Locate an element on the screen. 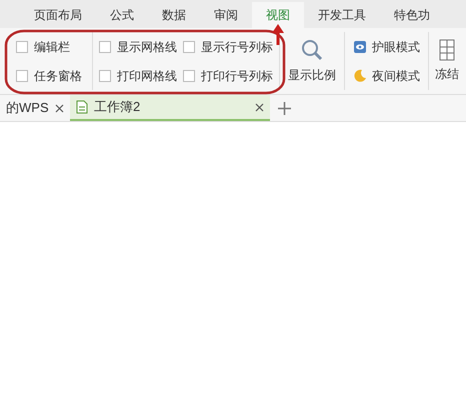 The image size is (466, 413). checkbox-label: 编辑栏 is located at coordinates (52, 47).